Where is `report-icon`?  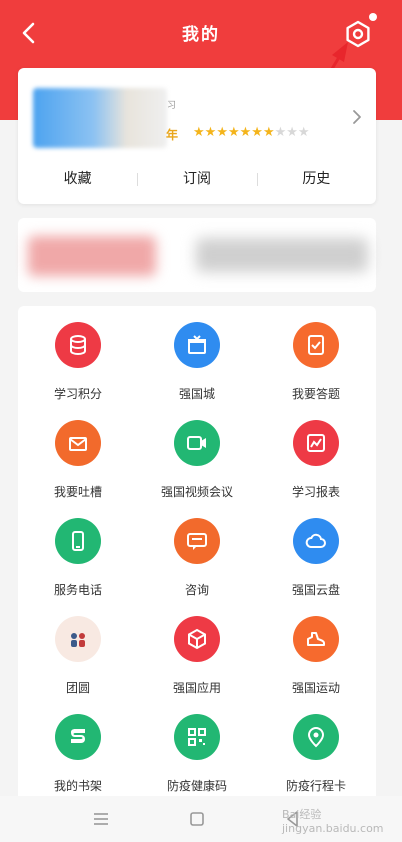 report-icon is located at coordinates (316, 443).